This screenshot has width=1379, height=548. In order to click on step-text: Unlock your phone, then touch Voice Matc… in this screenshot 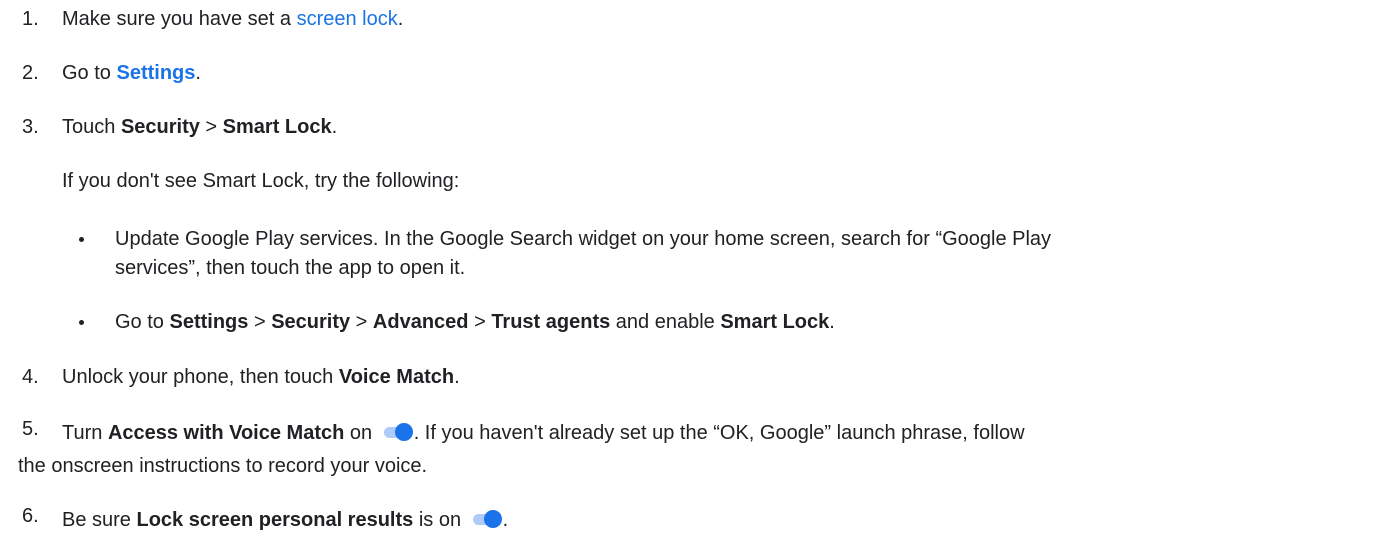, I will do `click(261, 377)`.